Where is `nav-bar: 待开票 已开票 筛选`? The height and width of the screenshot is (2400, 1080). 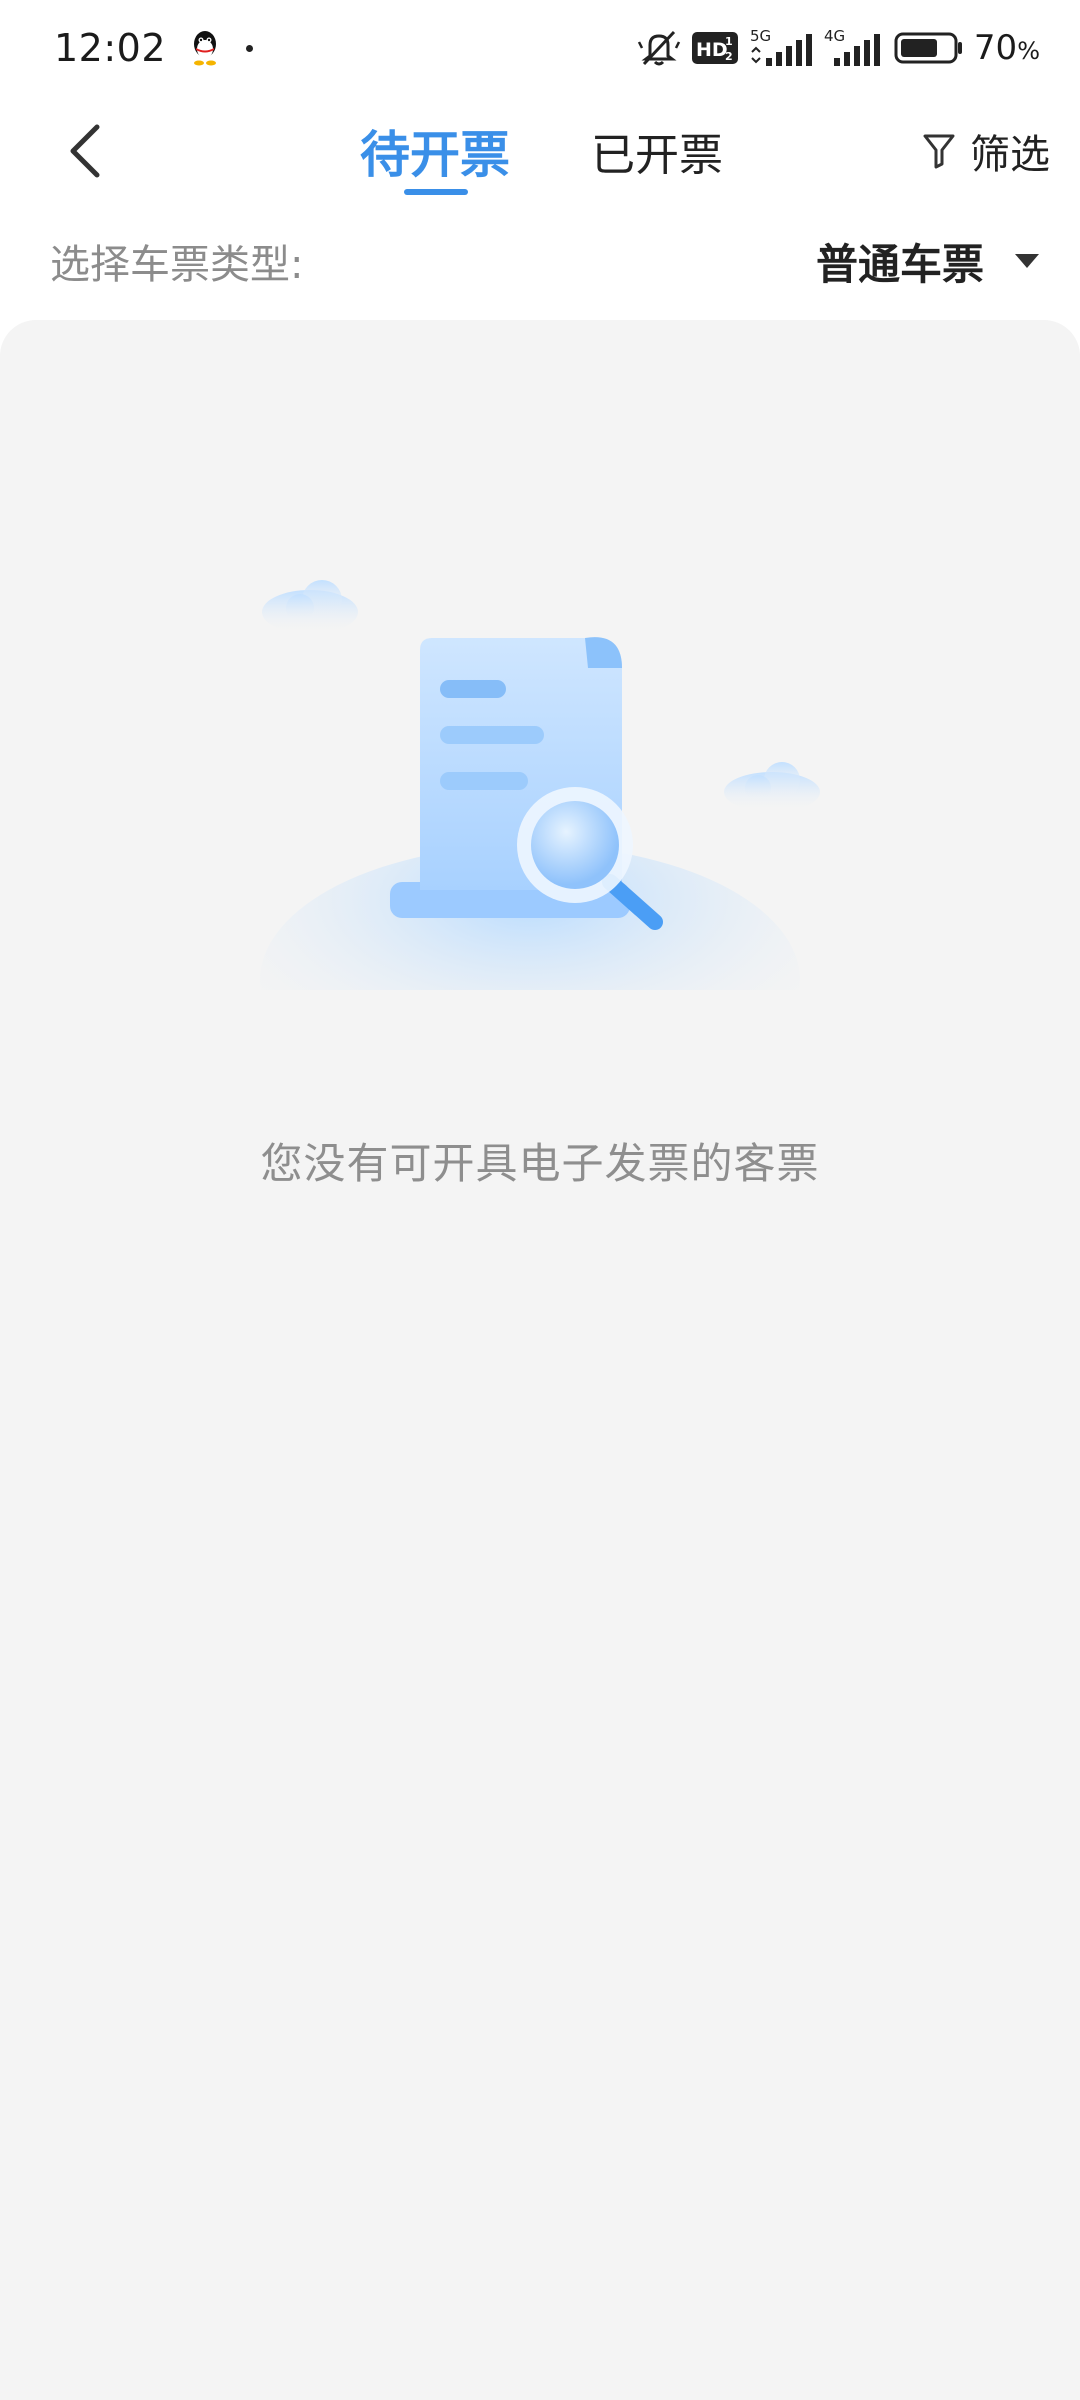
nav-bar: 待开票 已开票 筛选 is located at coordinates (540, 151).